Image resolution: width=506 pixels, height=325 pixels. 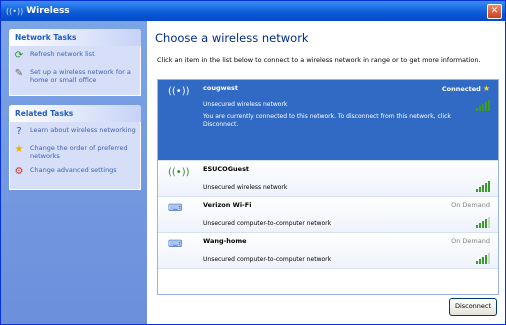 What do you see at coordinates (83, 130) in the screenshot?
I see `task-label: Learn about wireless networking` at bounding box center [83, 130].